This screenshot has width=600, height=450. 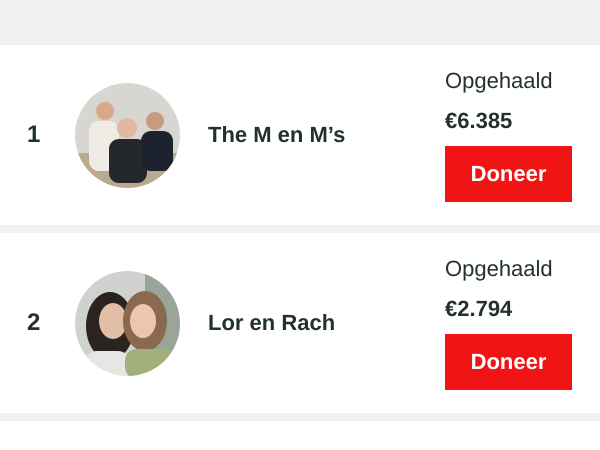 I want to click on rank-number: 1, so click(x=34, y=135).